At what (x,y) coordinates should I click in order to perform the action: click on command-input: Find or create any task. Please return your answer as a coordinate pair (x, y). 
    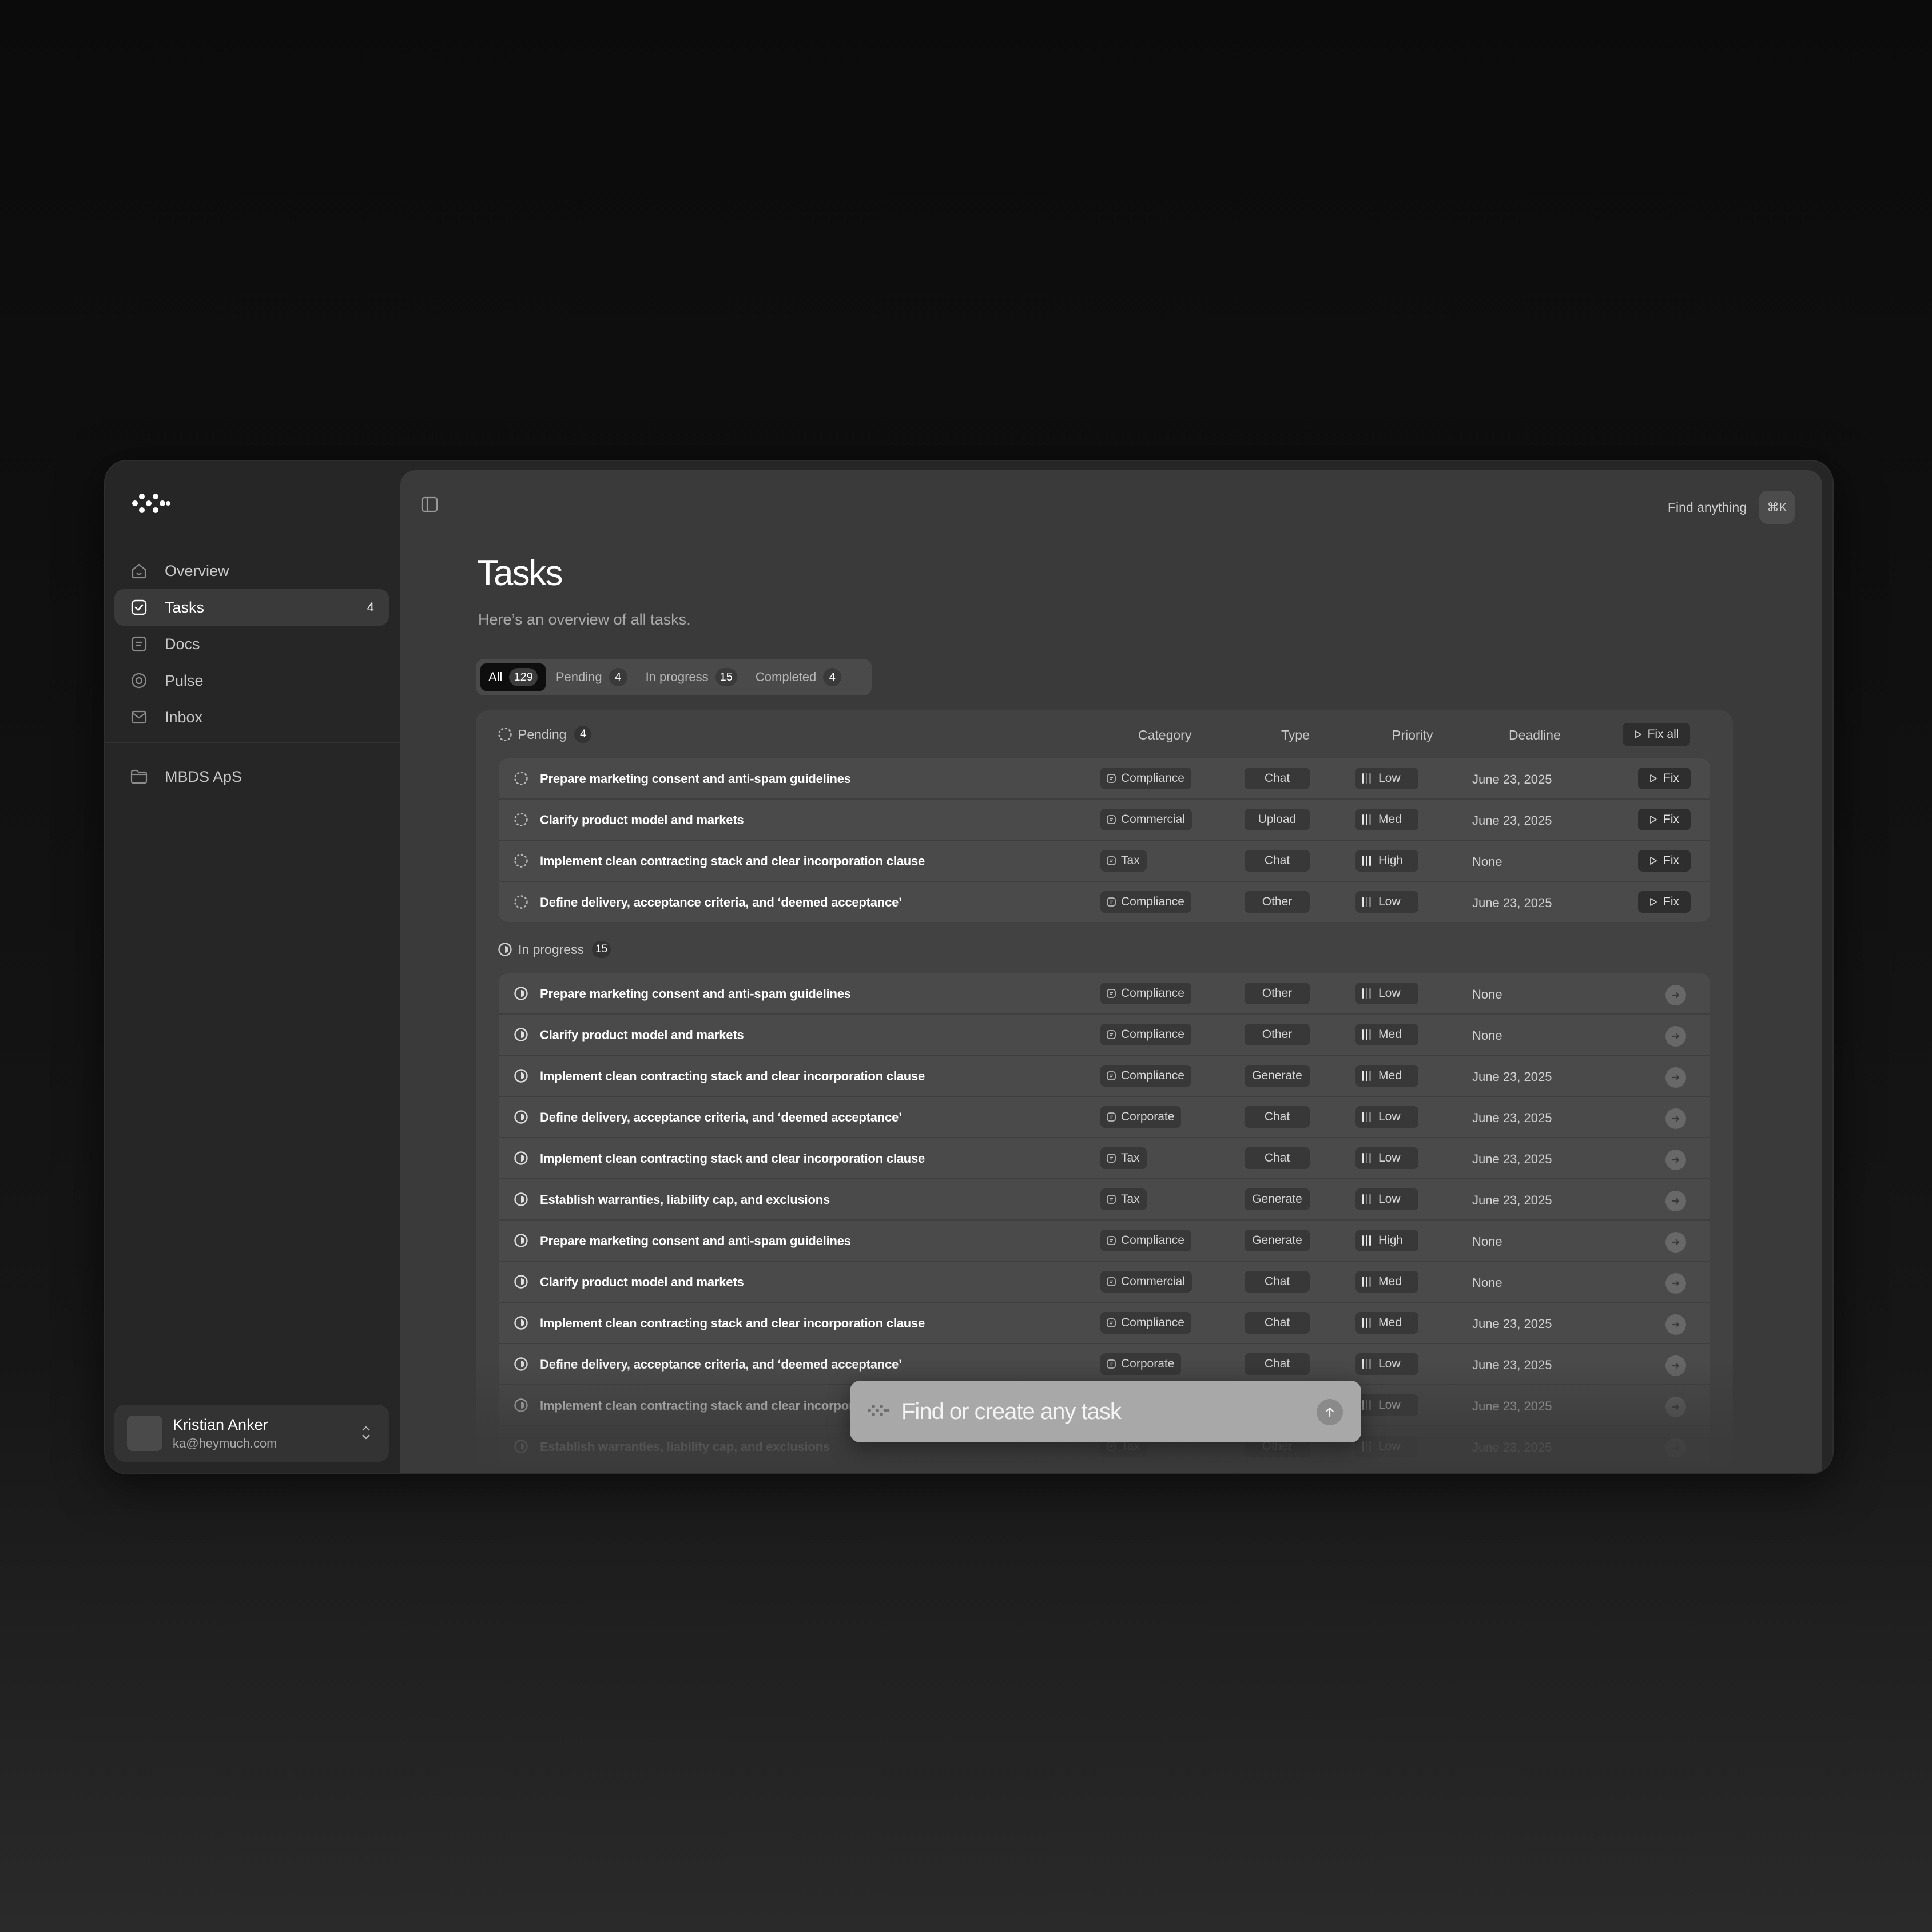
    Looking at the image, I should click on (1011, 1412).